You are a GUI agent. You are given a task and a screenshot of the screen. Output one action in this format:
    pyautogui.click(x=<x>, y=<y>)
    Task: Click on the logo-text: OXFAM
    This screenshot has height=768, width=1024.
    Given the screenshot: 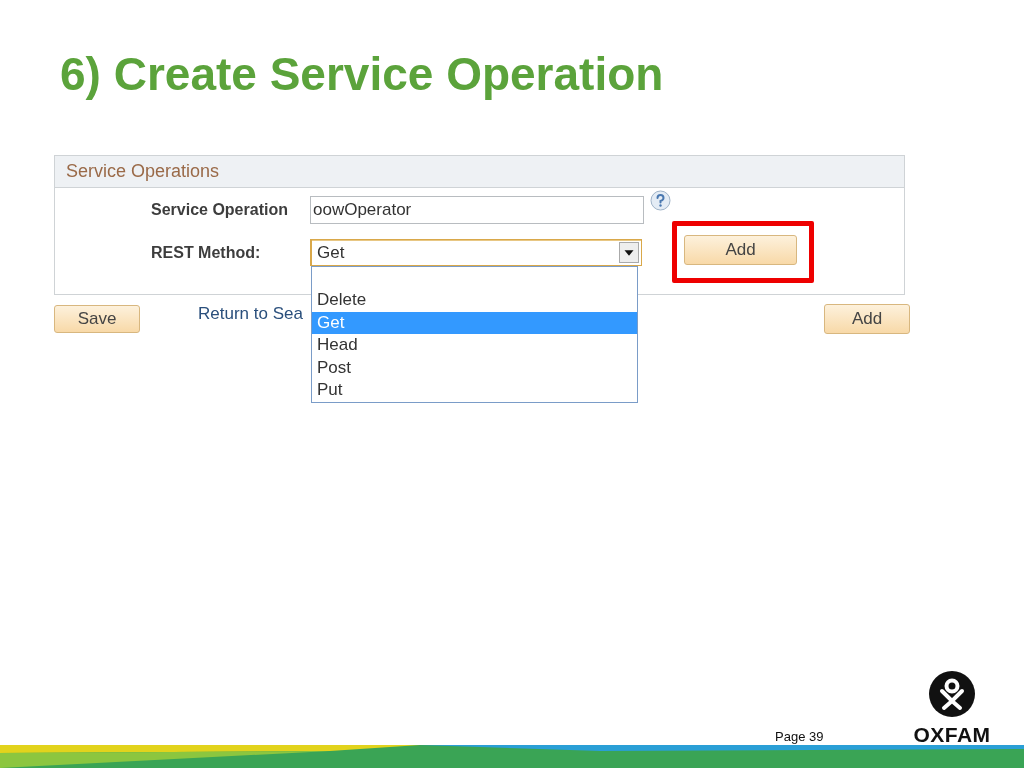 What is the action you would take?
    pyautogui.click(x=952, y=735)
    